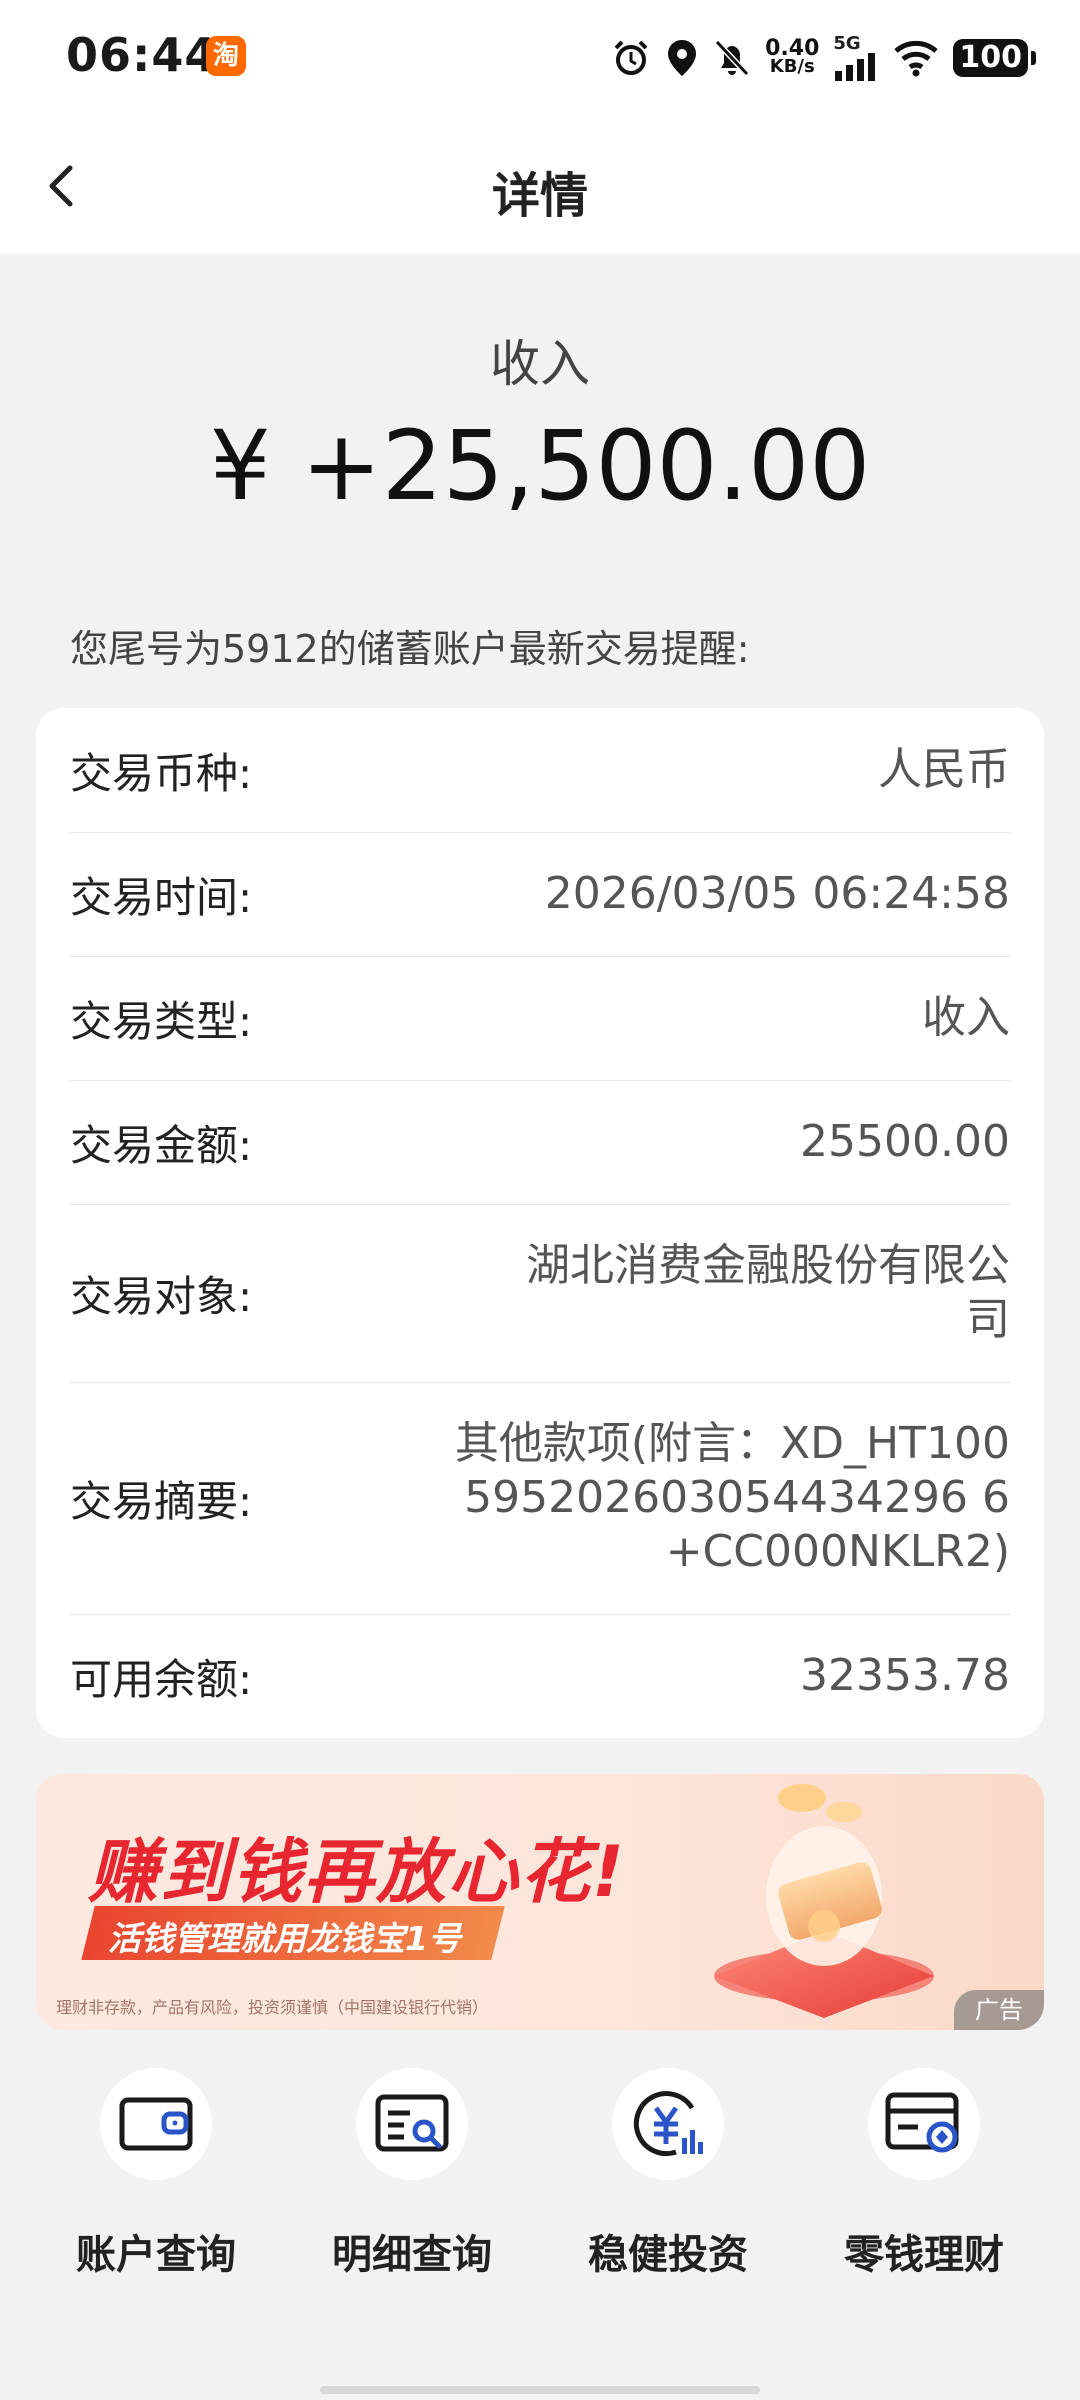 Image resolution: width=1080 pixels, height=2400 pixels. What do you see at coordinates (161, 1021) in the screenshot?
I see `detail-label: 交易类型:` at bounding box center [161, 1021].